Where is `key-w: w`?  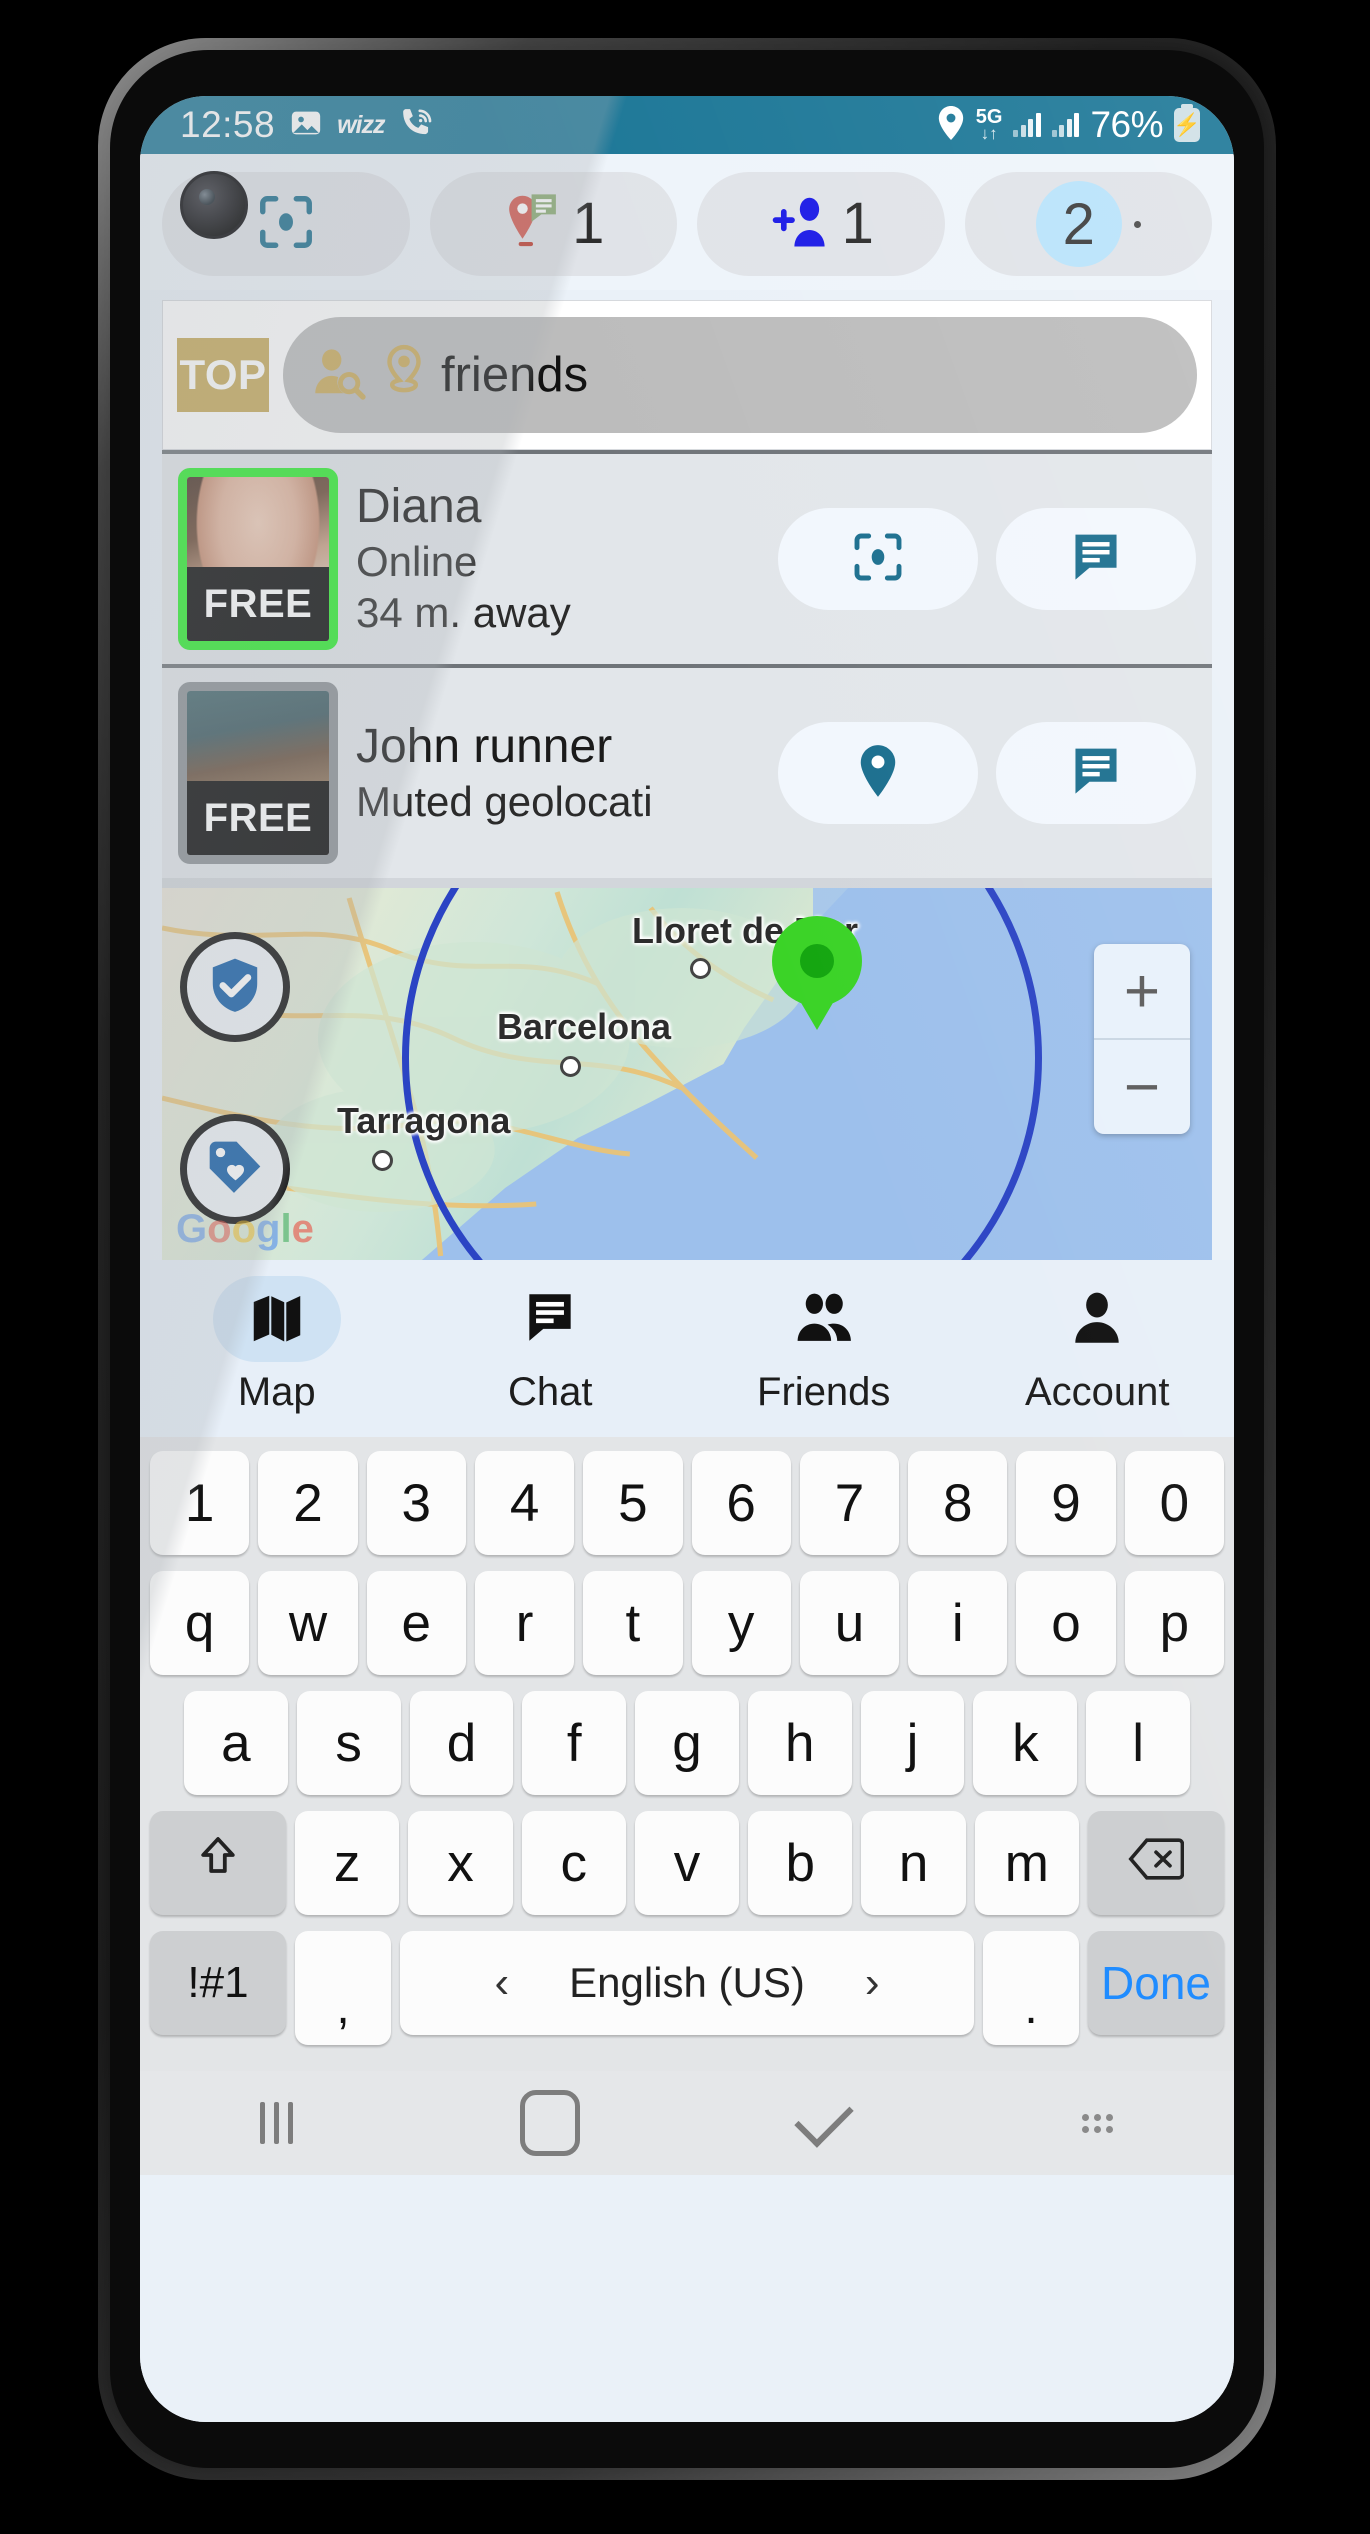 key-w: w is located at coordinates (308, 1623).